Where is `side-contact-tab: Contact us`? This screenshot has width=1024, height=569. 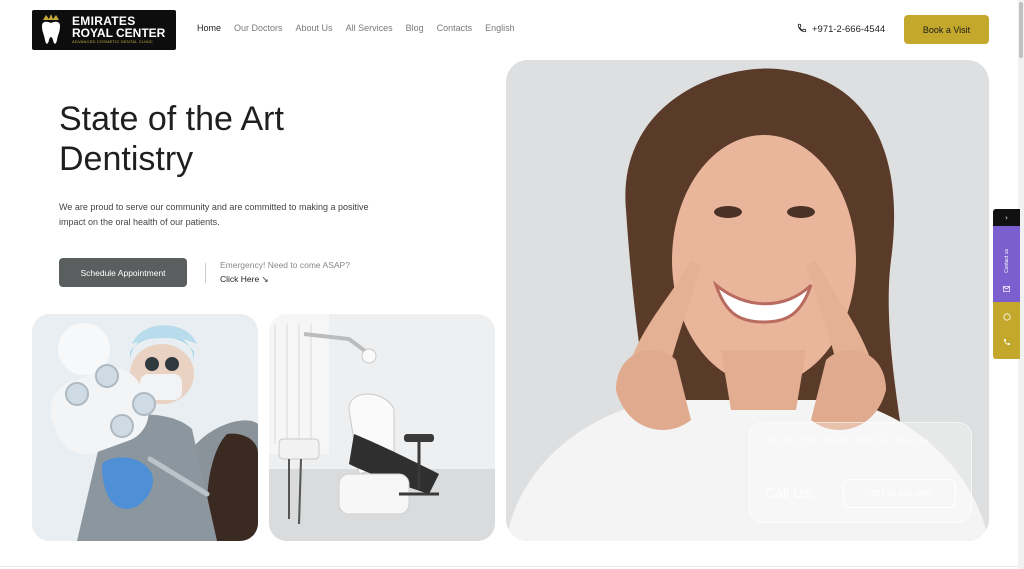 side-contact-tab: Contact us is located at coordinates (1006, 264).